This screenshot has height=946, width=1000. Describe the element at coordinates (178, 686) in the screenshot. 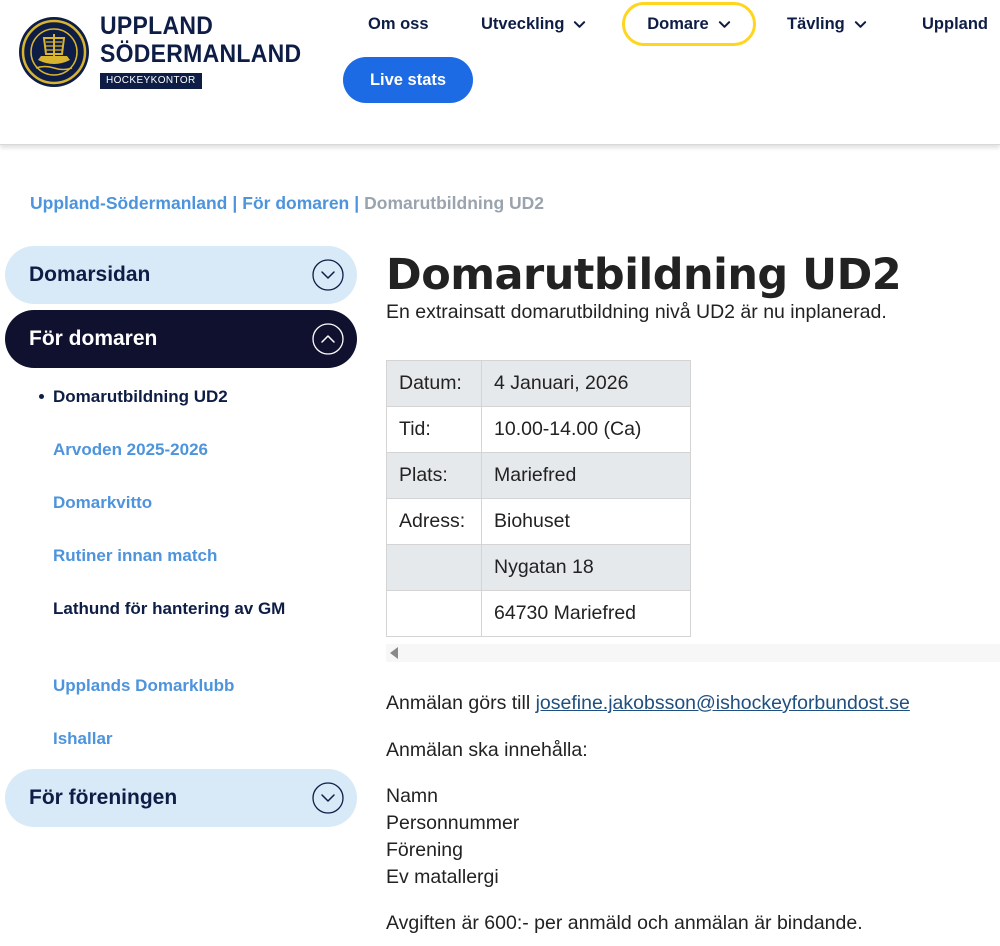

I see `sidebar-item-upplands-domarklubb: Upplands Domarklubb` at that location.